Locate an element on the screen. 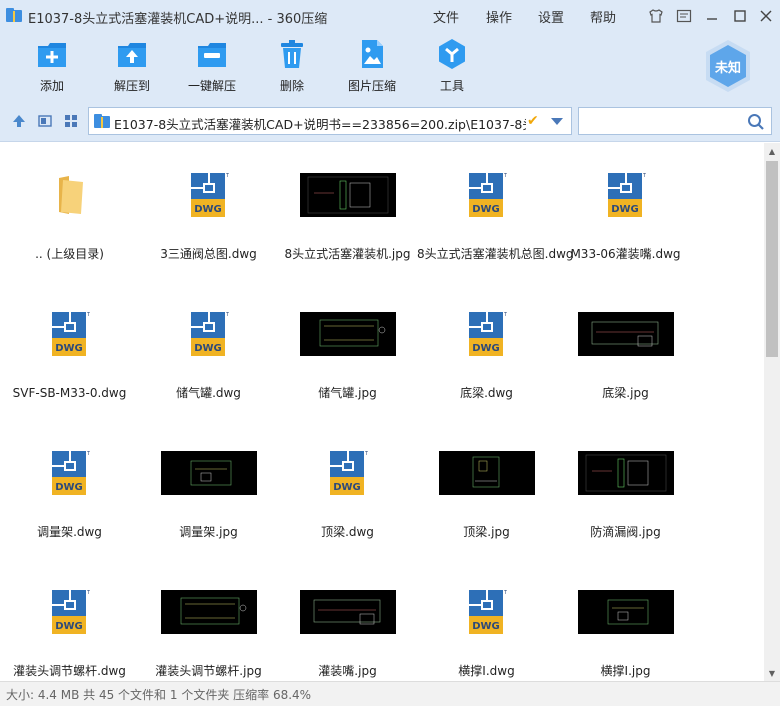 The width and height of the screenshot is (780, 706). search-box is located at coordinates (675, 121).